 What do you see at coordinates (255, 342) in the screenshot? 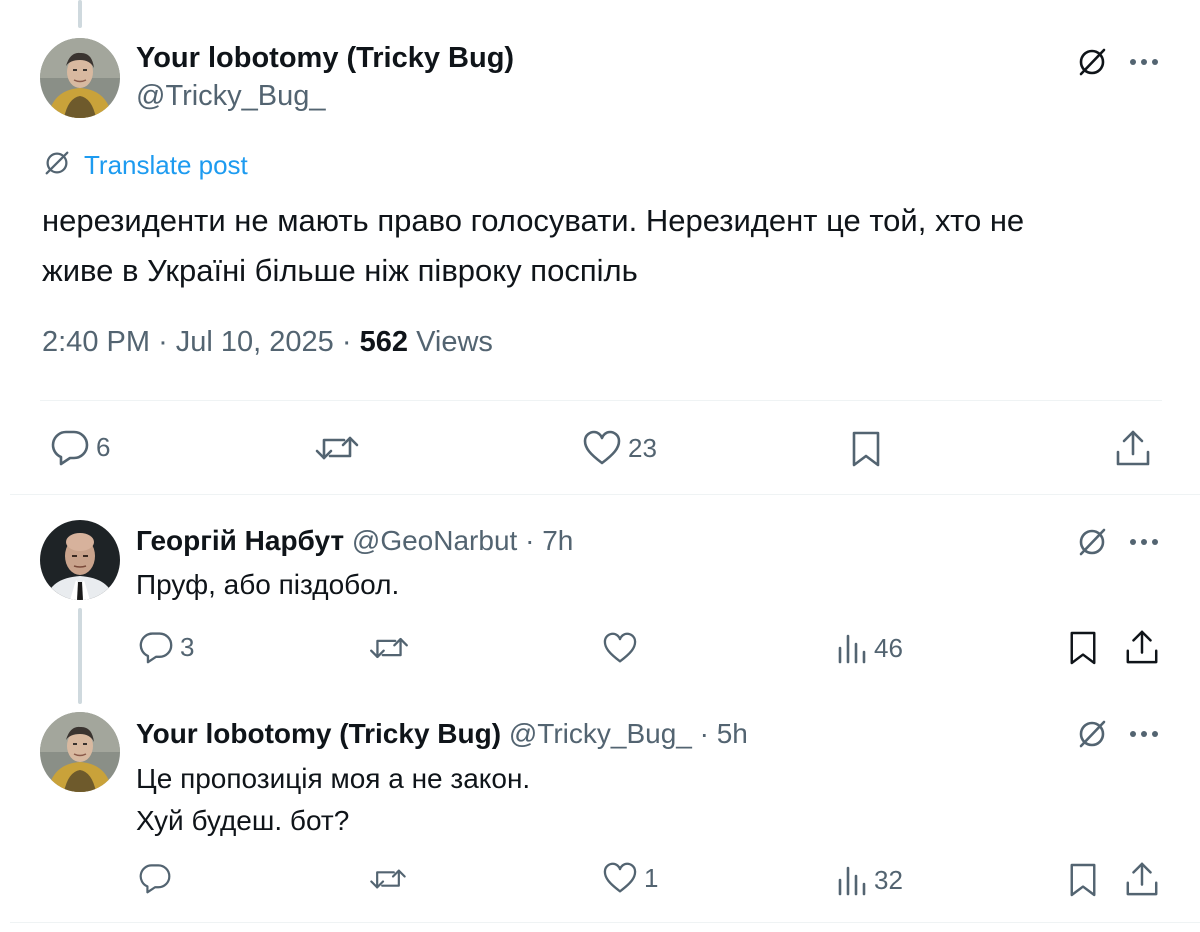
I see `post-date: Jul 10, 2025` at bounding box center [255, 342].